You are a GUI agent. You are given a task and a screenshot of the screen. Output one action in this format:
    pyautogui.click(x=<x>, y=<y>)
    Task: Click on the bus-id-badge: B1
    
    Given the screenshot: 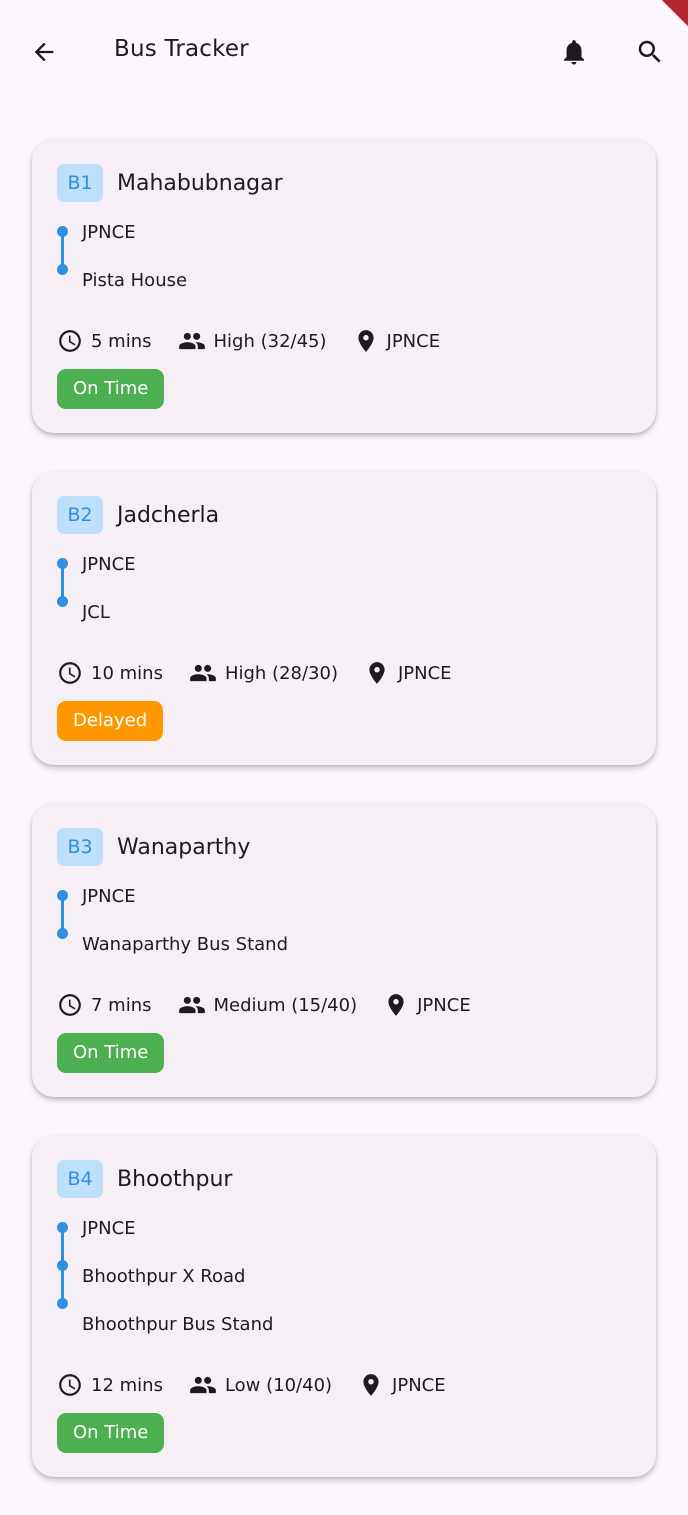 What is the action you would take?
    pyautogui.click(x=80, y=183)
    